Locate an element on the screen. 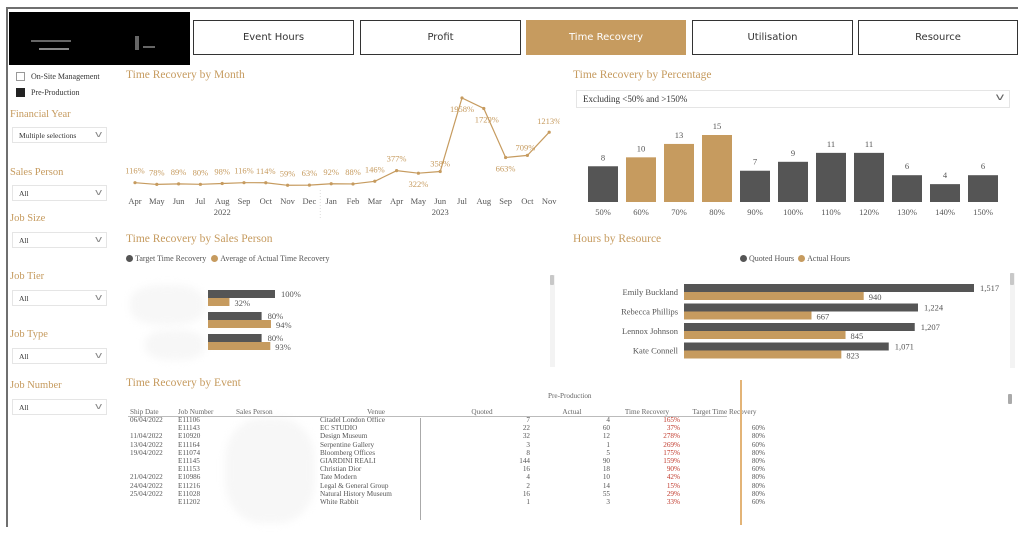 The height and width of the screenshot is (536, 1024). percentage-range-dropdown: Excluding <50% and >150% v is located at coordinates (793, 99).